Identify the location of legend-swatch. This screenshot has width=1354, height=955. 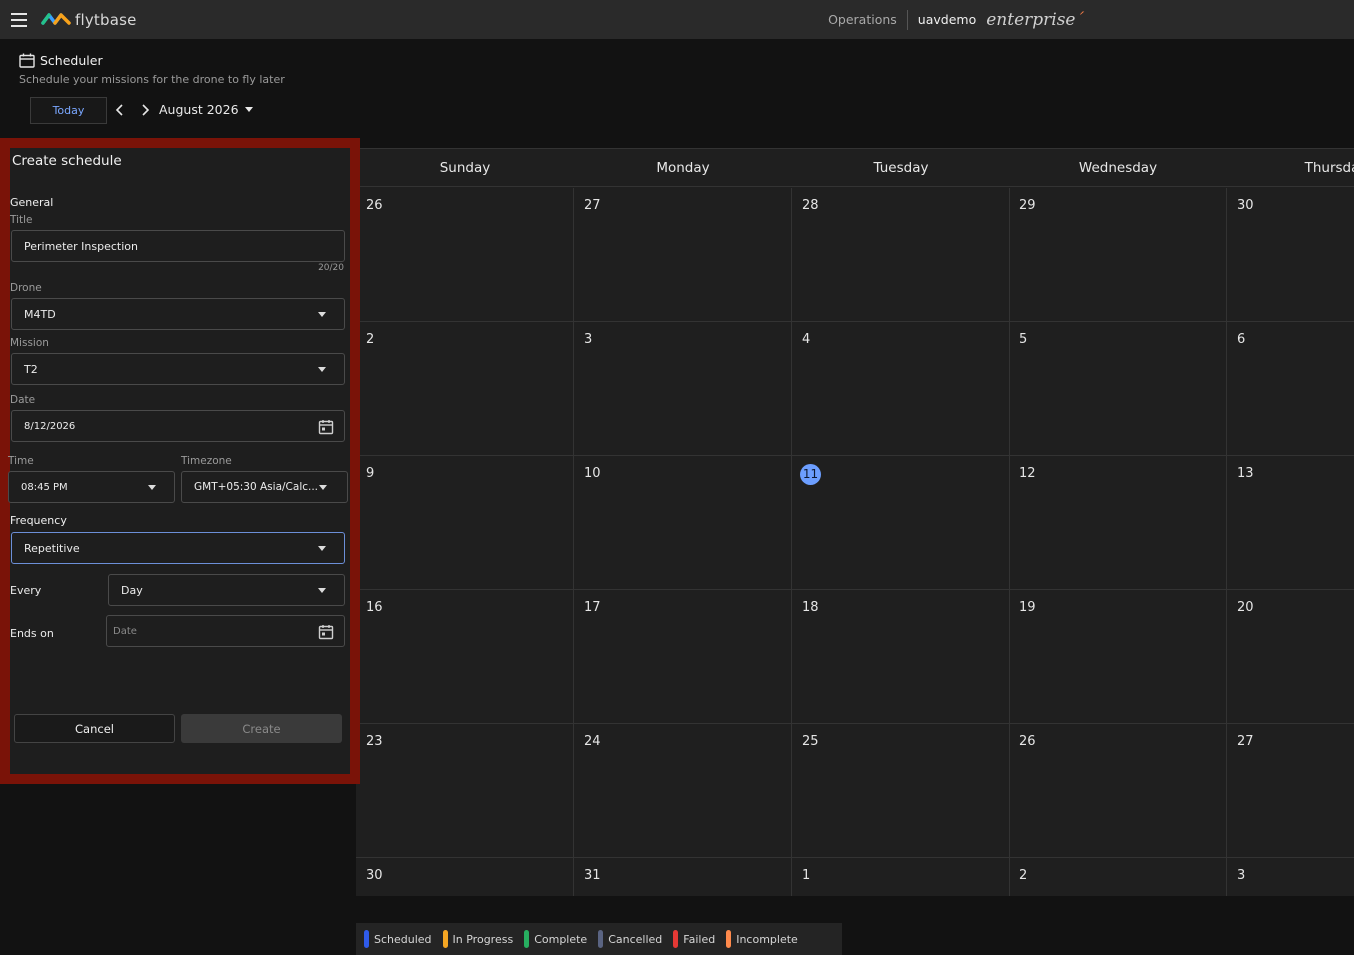
(676, 939).